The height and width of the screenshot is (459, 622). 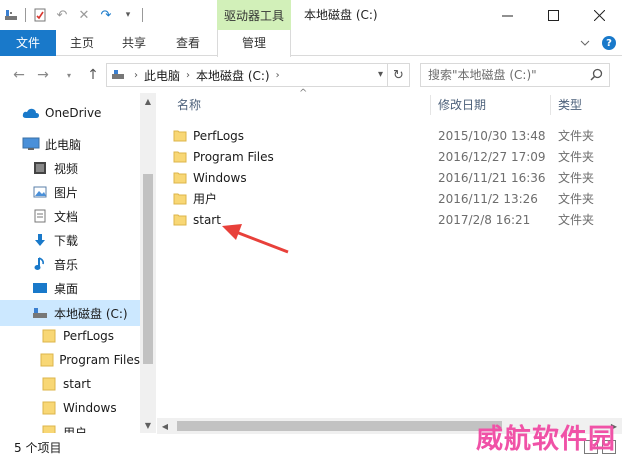 I want to click on maximize-button, so click(x=553, y=15).